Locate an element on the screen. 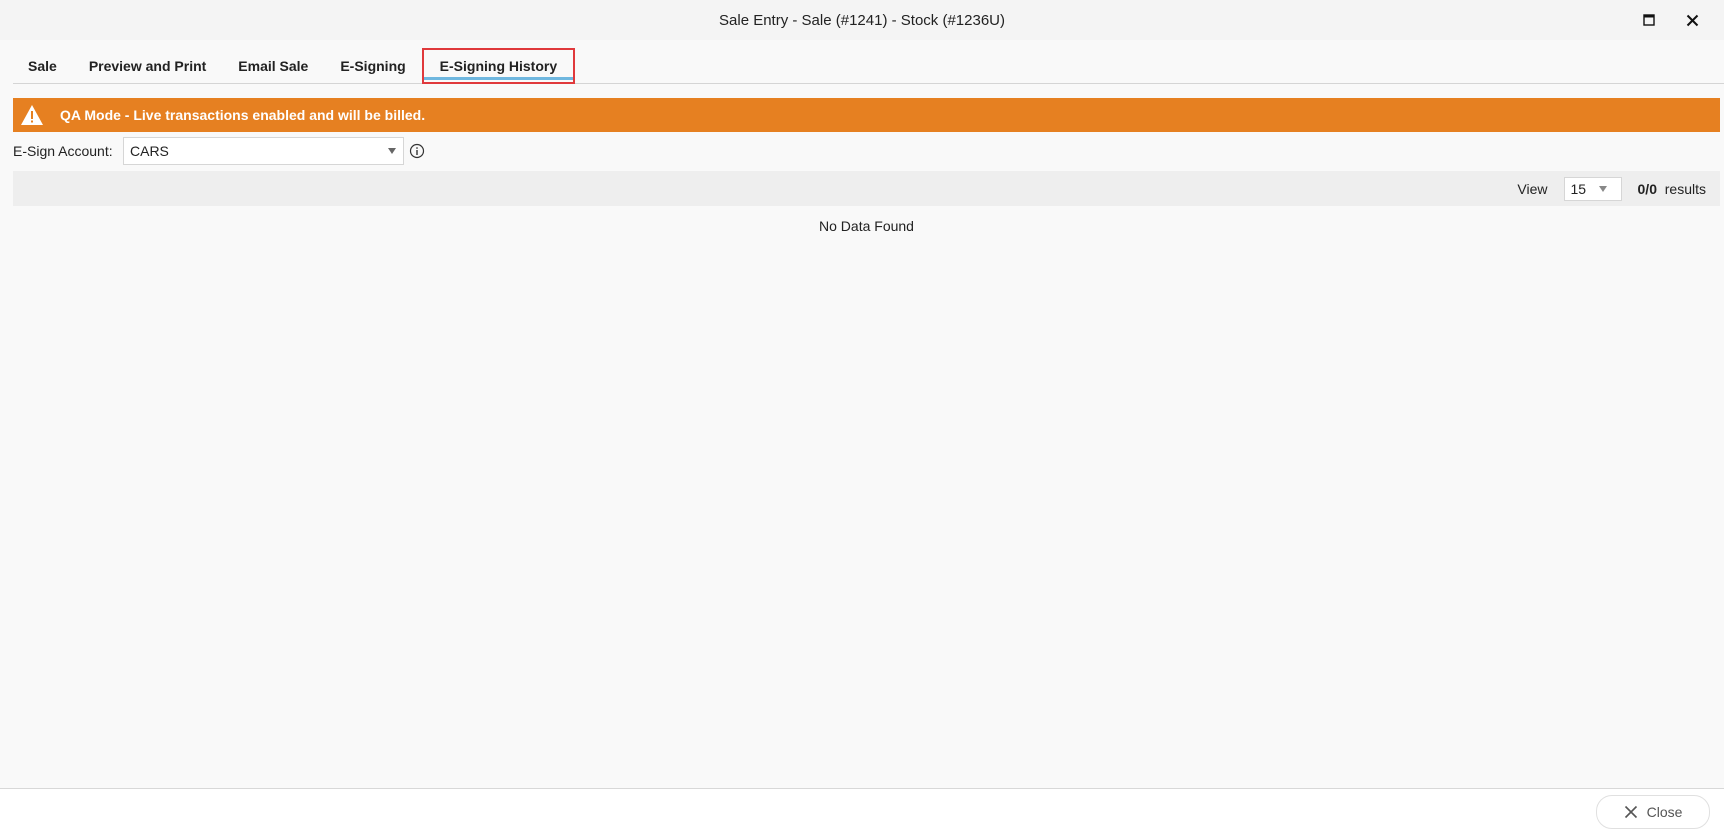  tab-preview-and-print: Preview and Print is located at coordinates (147, 66).